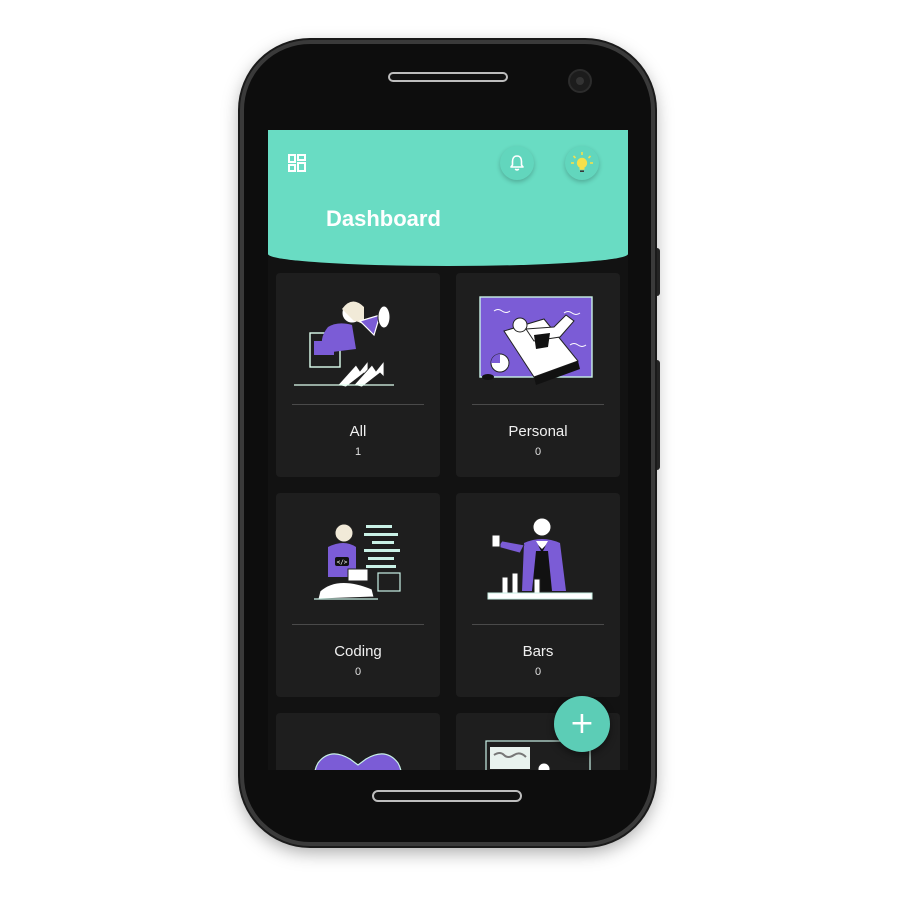 The image size is (910, 910). Describe the element at coordinates (538, 651) in the screenshot. I see `category-label: Bars` at that location.